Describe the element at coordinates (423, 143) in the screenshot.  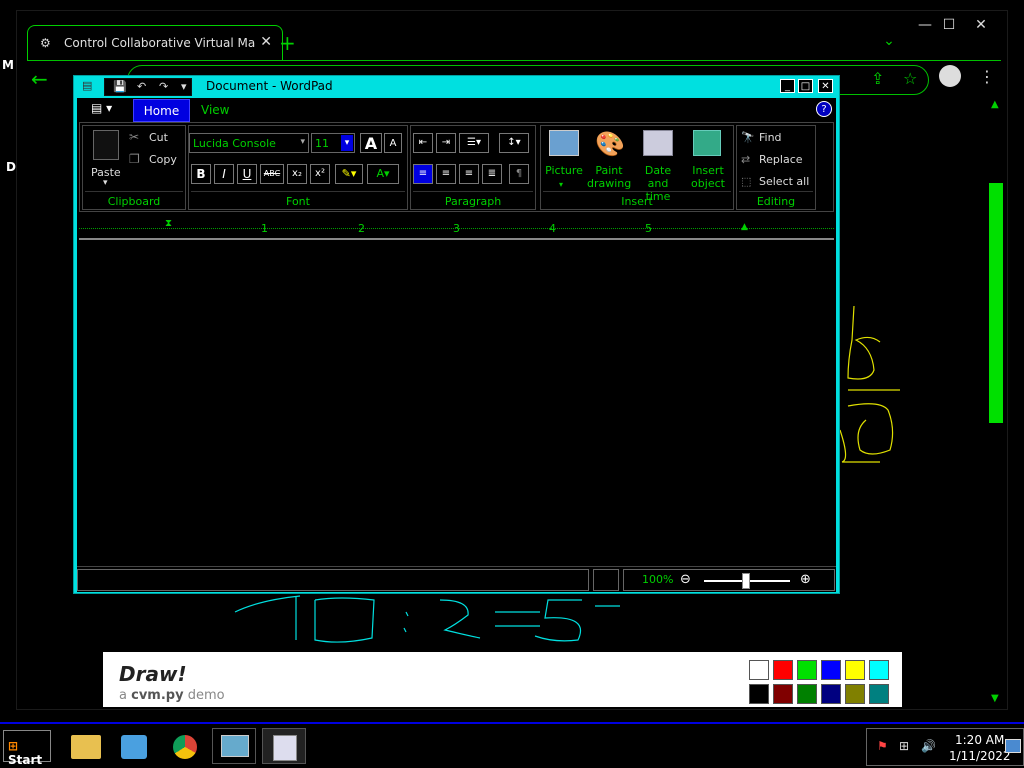
I see `decrease-indent-icon: ⇤` at that location.